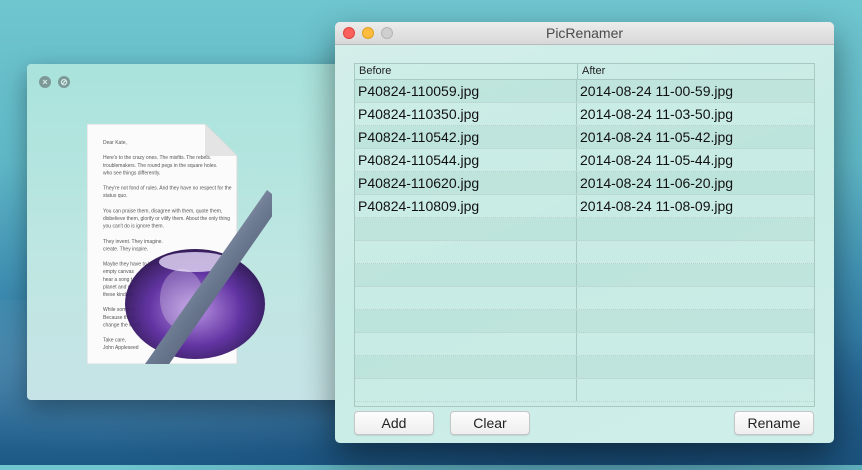  What do you see at coordinates (774, 423) in the screenshot?
I see `rename-button: Rename` at bounding box center [774, 423].